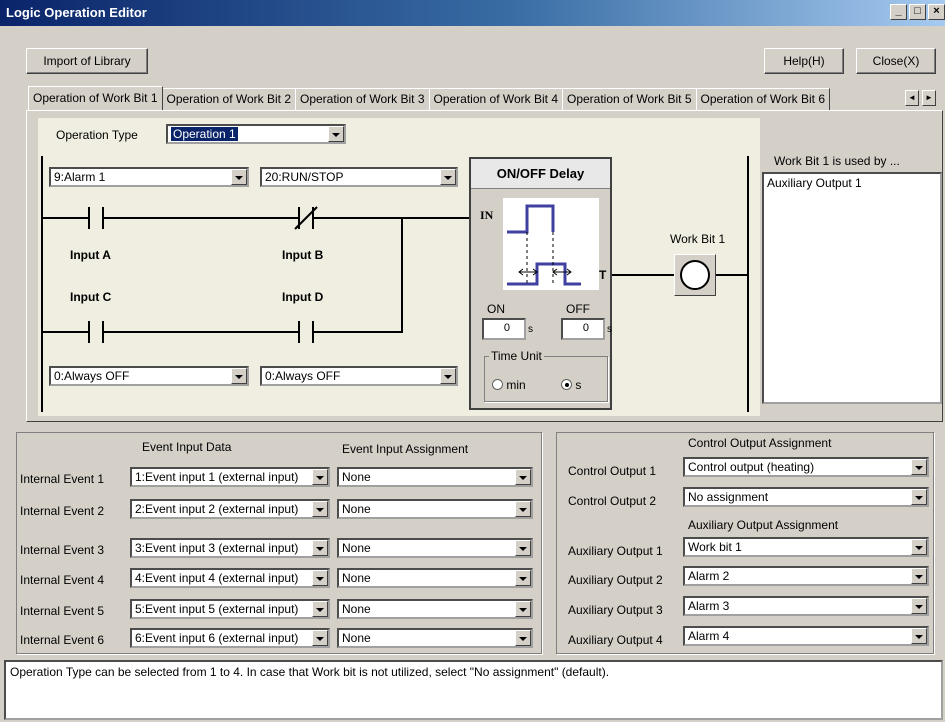 The width and height of the screenshot is (945, 722). What do you see at coordinates (629, 99) in the screenshot?
I see `tab-work-bit-5: Operation of Work Bit 5` at bounding box center [629, 99].